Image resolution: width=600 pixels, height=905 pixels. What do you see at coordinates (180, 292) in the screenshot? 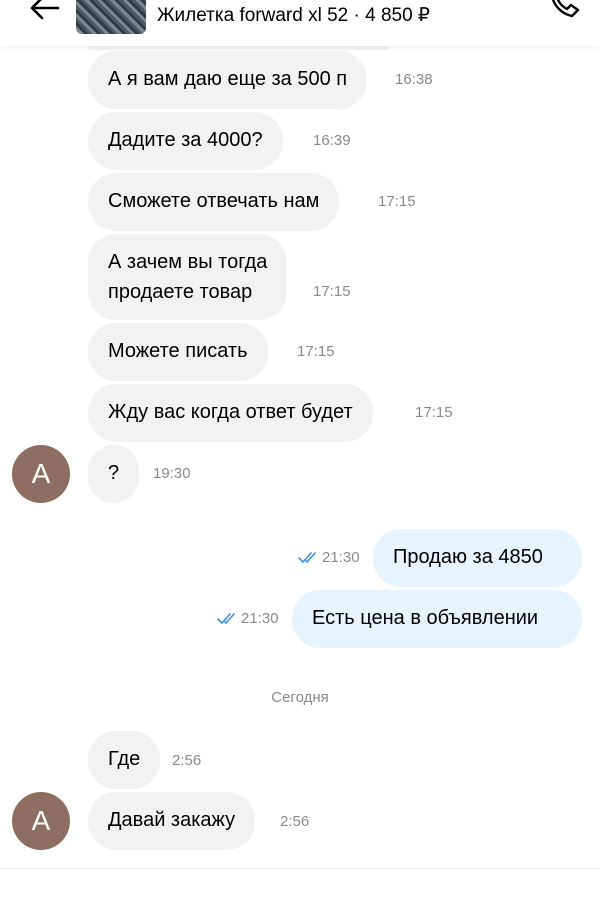
I see `message-text-line: продаете товар` at bounding box center [180, 292].